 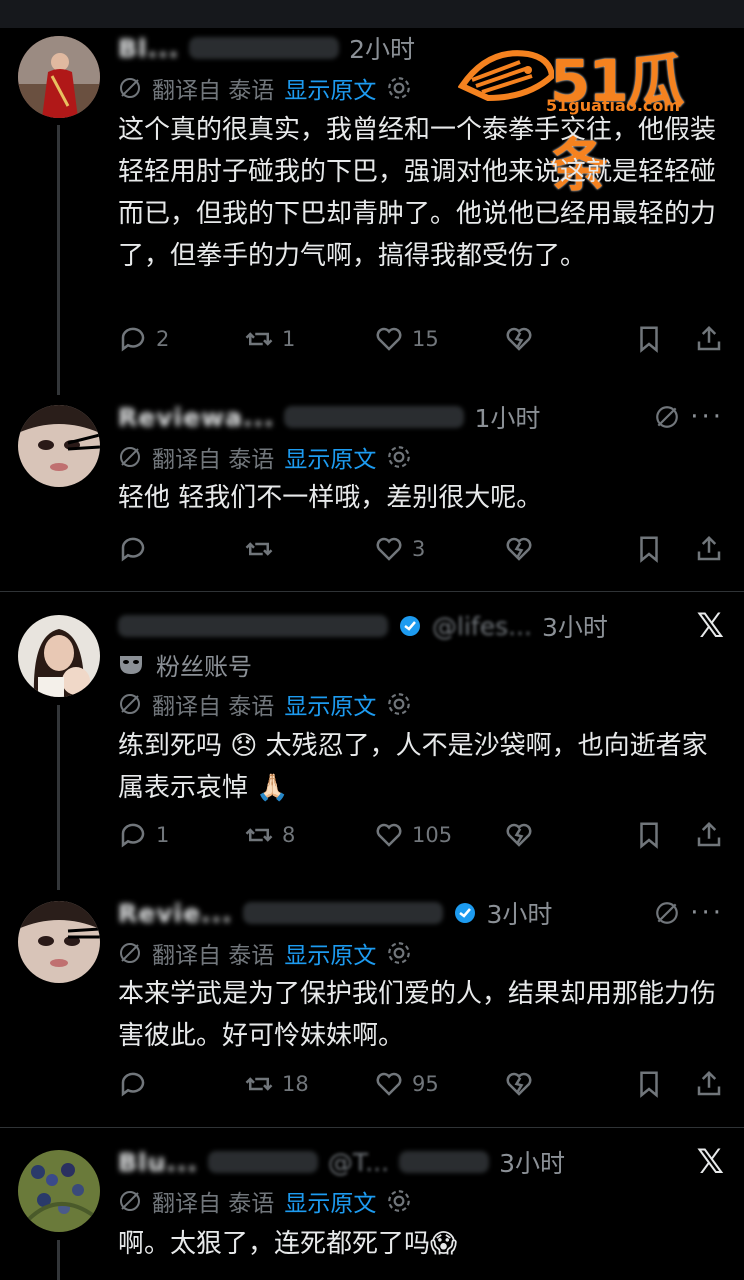 What do you see at coordinates (399, 549) in the screenshot?
I see `like-button: 3` at bounding box center [399, 549].